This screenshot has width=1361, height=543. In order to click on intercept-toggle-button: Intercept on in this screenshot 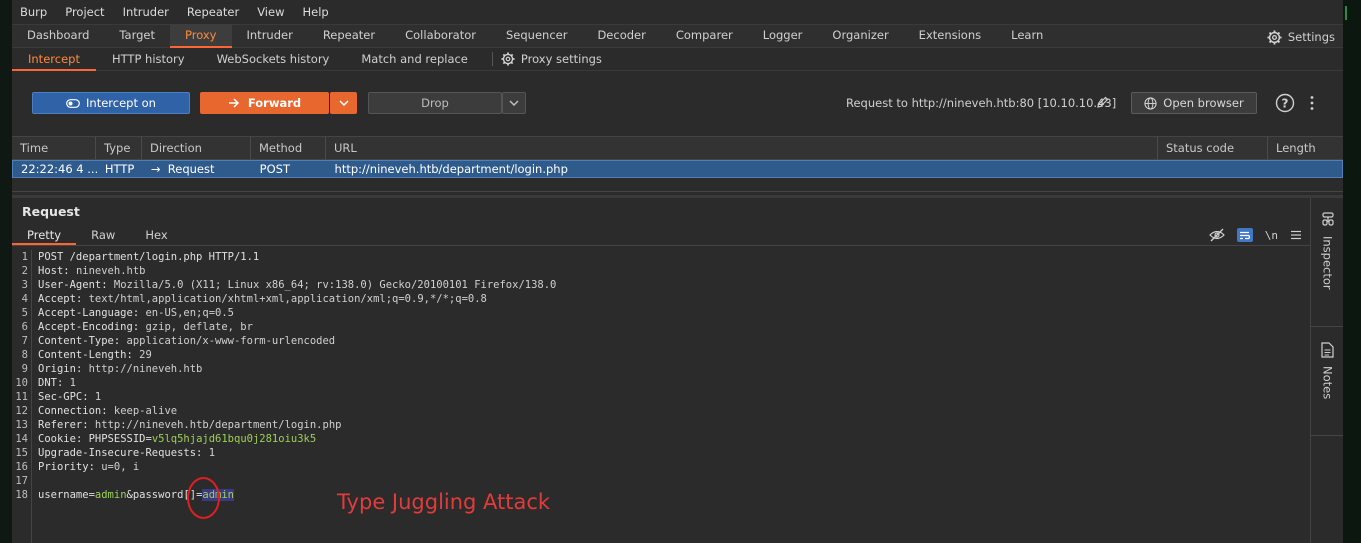, I will do `click(111, 103)`.